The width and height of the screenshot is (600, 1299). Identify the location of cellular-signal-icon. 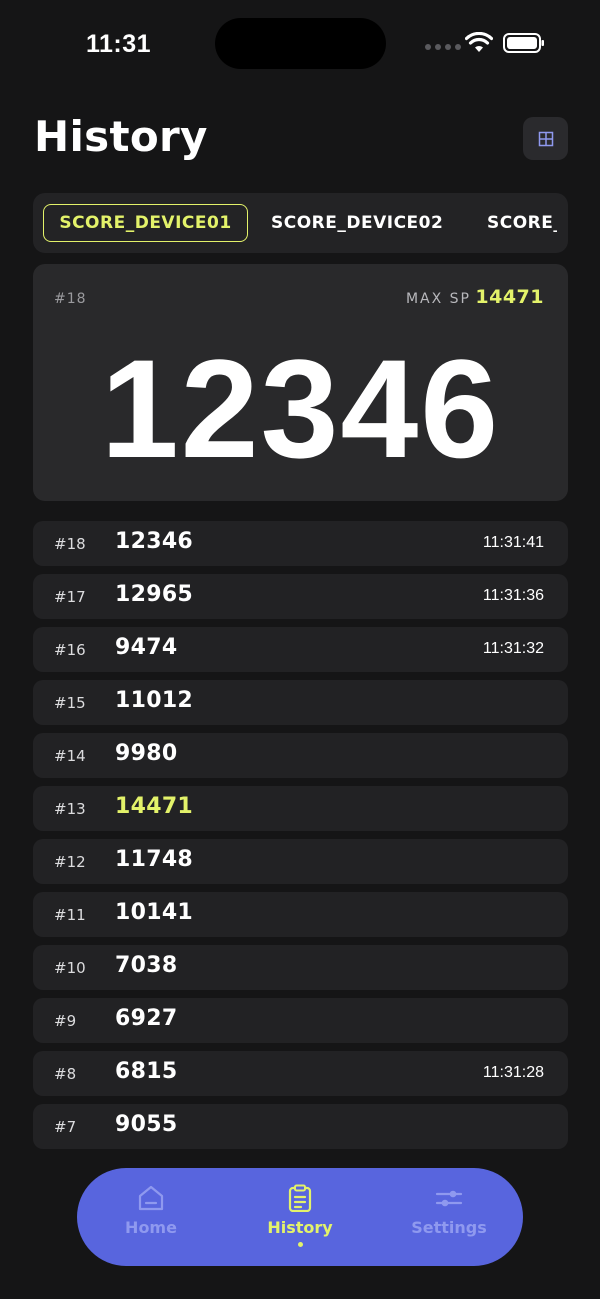
(443, 47).